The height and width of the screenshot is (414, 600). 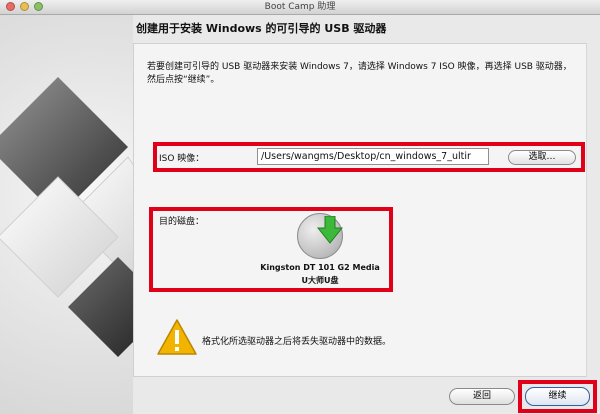 I want to click on window-title: Boot Camp 助理, so click(x=300, y=7).